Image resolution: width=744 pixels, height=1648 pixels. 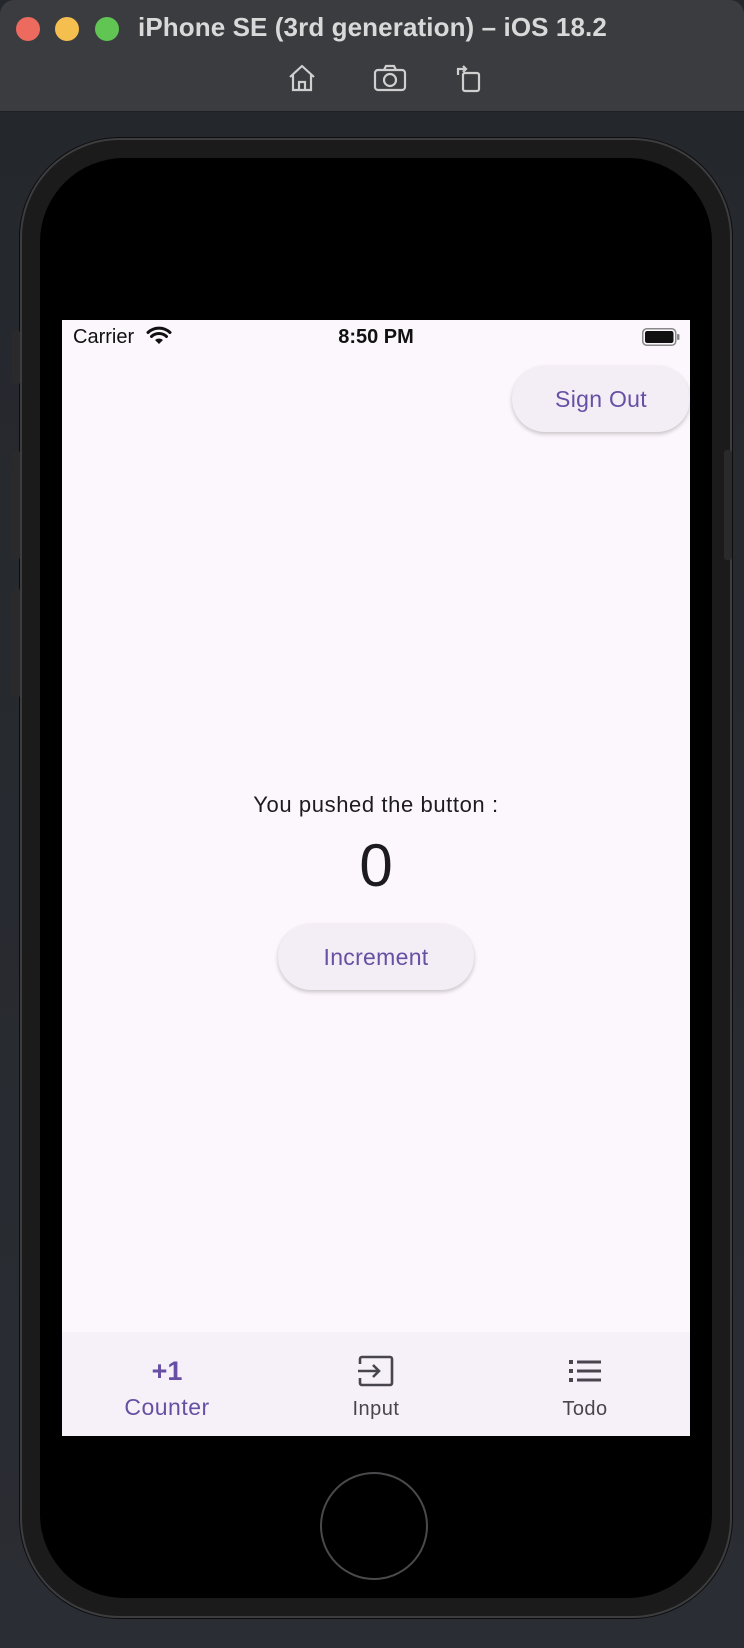 What do you see at coordinates (601, 399) in the screenshot?
I see `sign-out-button: Sign Out` at bounding box center [601, 399].